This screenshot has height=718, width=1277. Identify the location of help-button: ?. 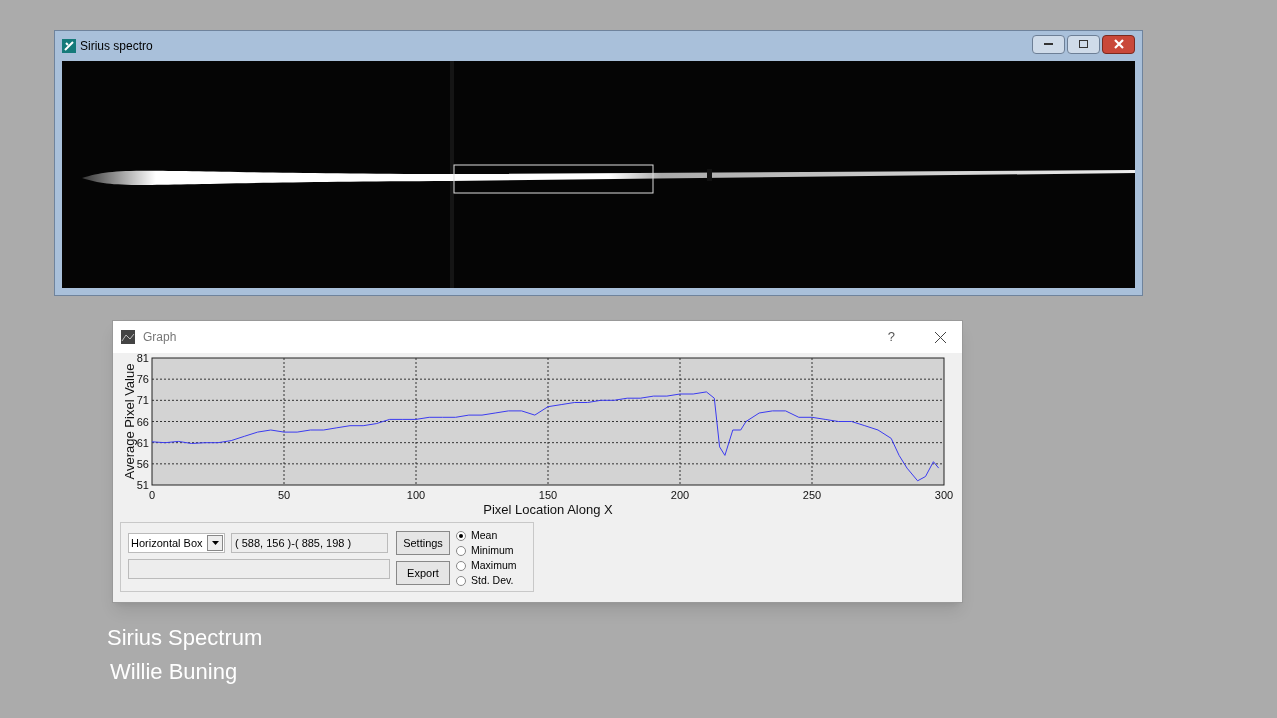
(891, 337).